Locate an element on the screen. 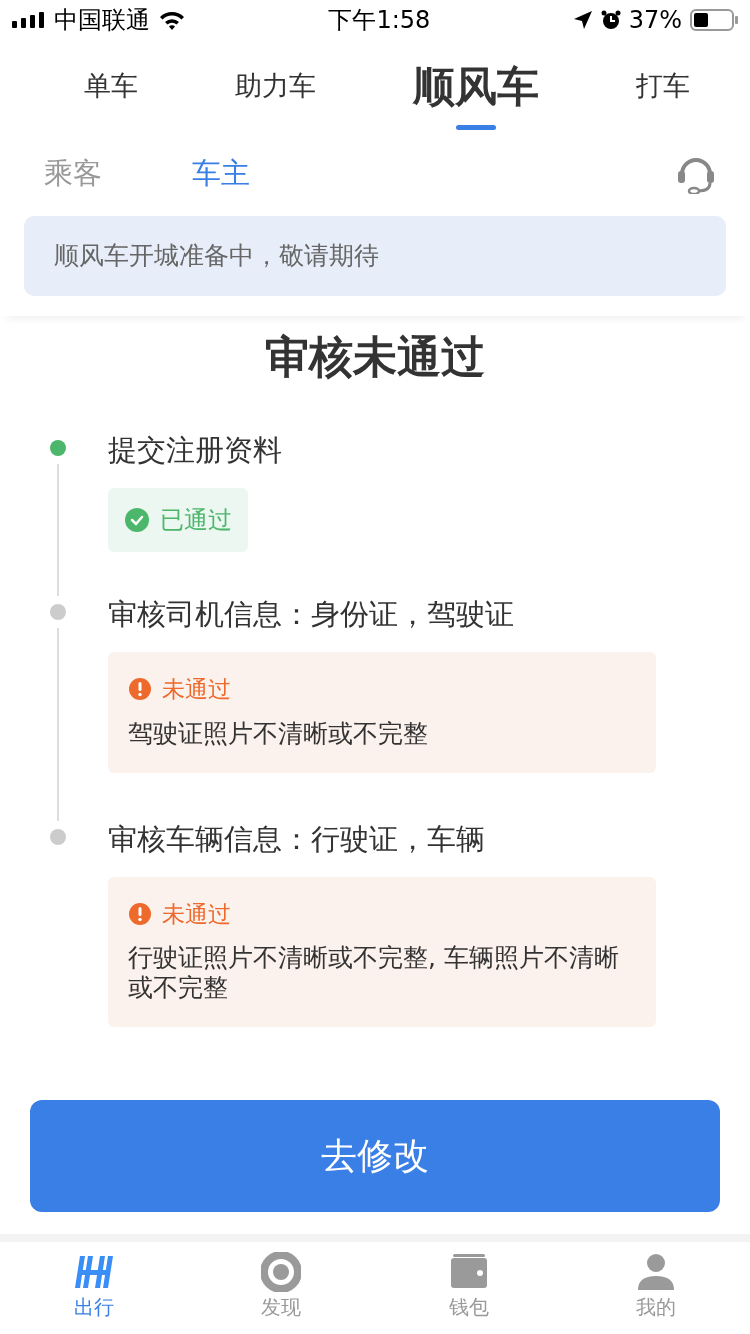 The height and width of the screenshot is (1334, 750). role-tab: 乘客 is located at coordinates (73, 174).